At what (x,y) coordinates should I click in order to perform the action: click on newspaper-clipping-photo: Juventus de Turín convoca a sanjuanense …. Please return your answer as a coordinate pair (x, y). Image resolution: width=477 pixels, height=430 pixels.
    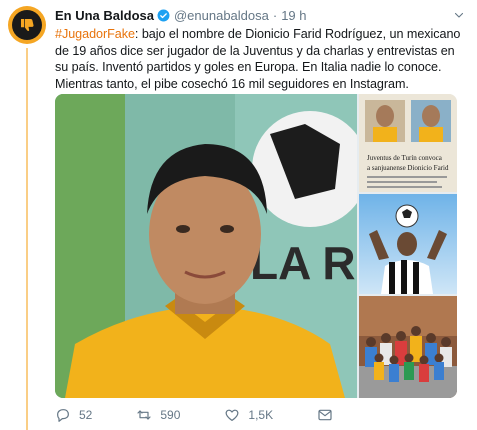
    Looking at the image, I should click on (408, 143).